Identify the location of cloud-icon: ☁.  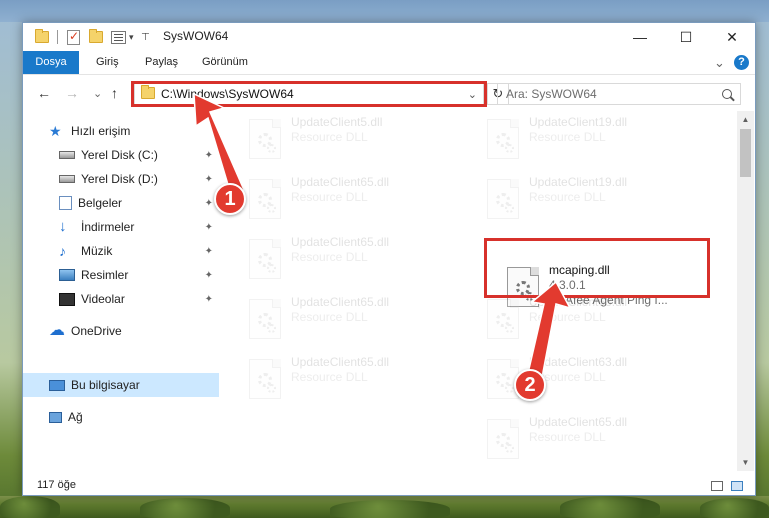
(57, 330).